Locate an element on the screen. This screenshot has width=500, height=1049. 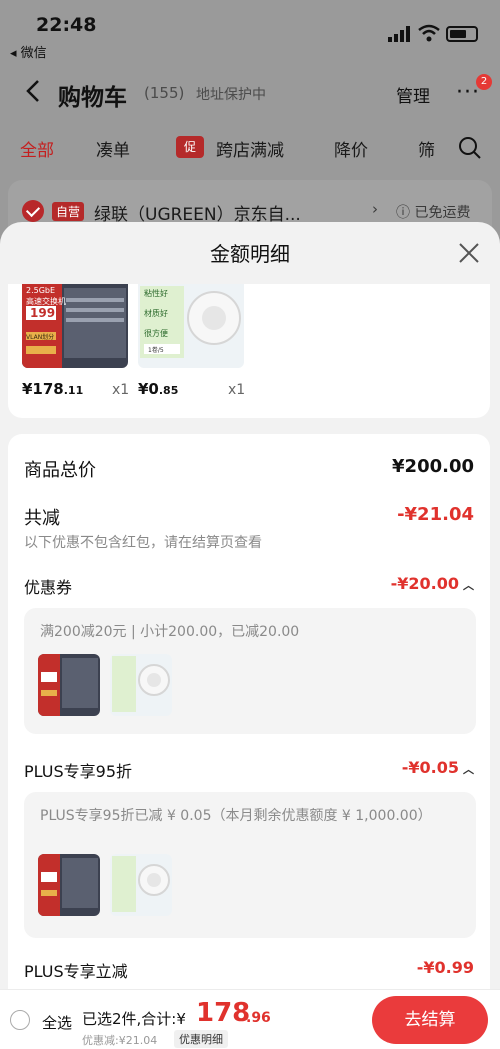
close-icon is located at coordinates (469, 253).